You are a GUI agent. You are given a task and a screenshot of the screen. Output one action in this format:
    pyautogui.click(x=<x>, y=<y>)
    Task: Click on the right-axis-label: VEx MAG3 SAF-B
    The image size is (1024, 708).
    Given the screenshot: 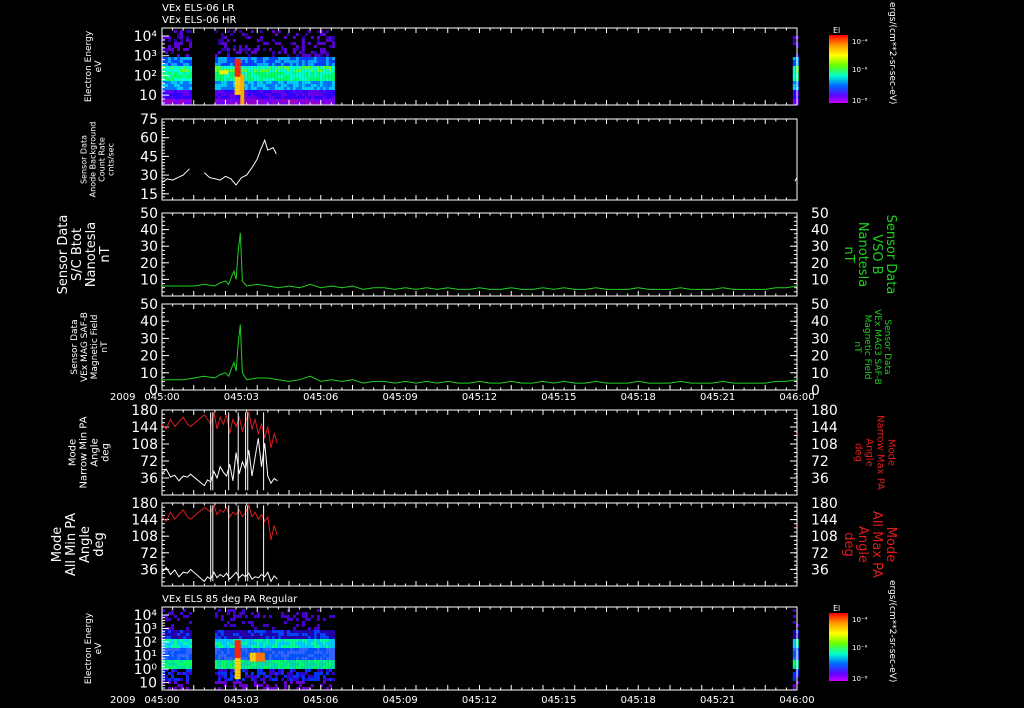 What is the action you would take?
    pyautogui.click(x=877, y=347)
    